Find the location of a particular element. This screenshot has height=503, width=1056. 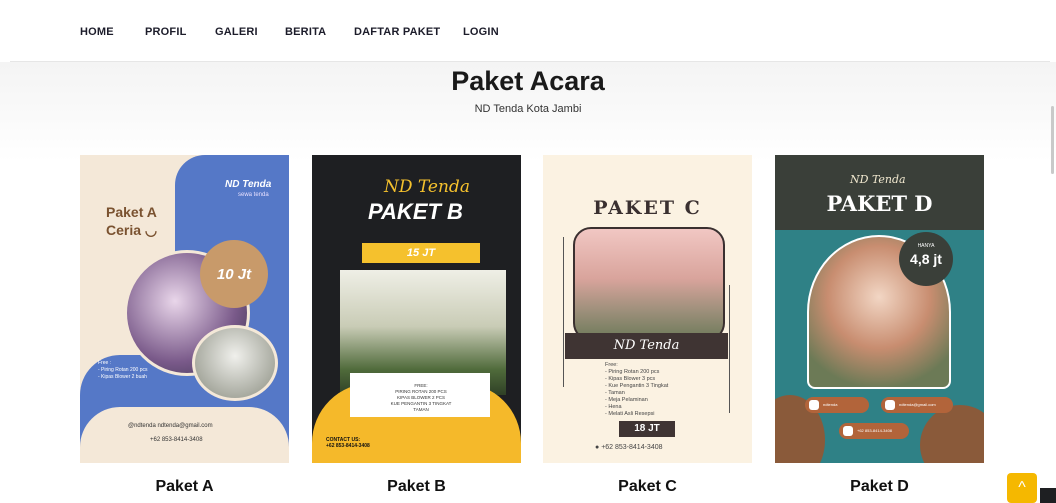

email-icon is located at coordinates (890, 405).